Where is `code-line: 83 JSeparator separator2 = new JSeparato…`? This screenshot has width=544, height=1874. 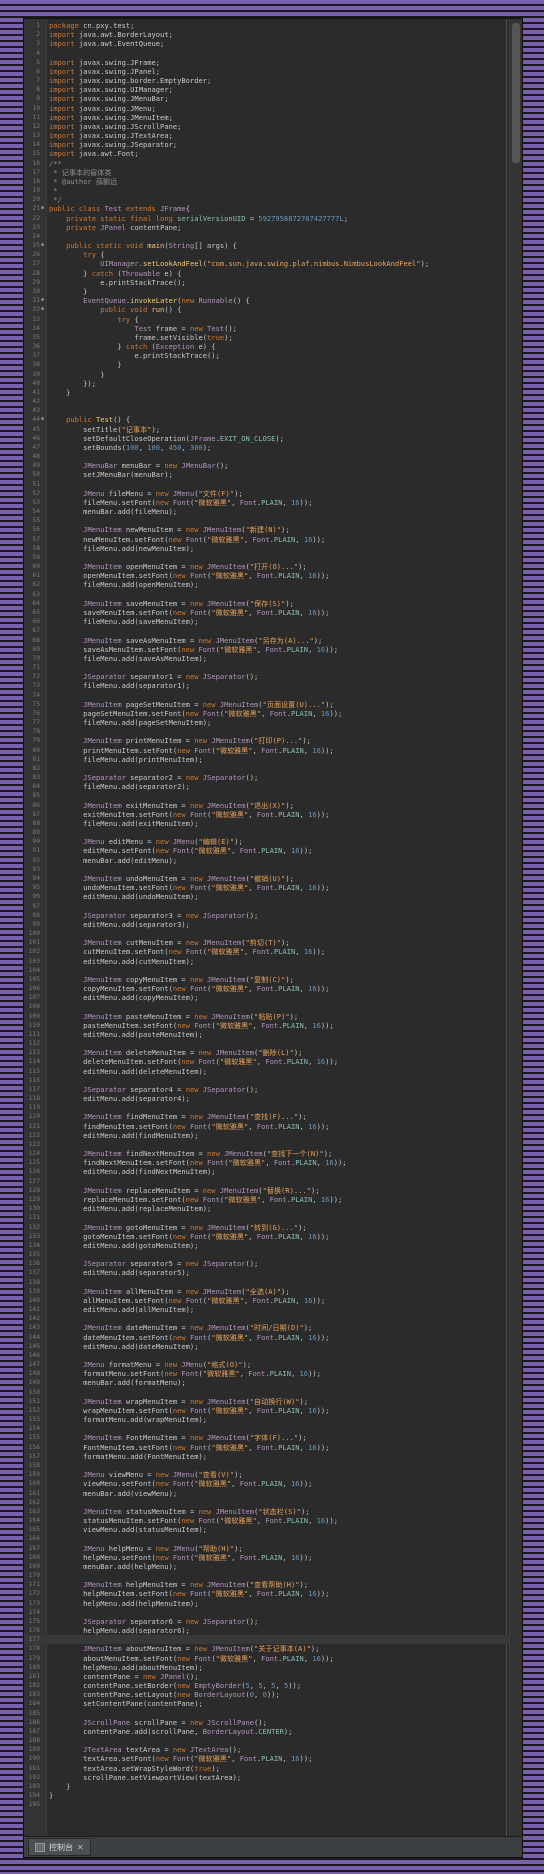
code-line: 83 JSeparator separator2 = new JSeparato… is located at coordinates (273, 777).